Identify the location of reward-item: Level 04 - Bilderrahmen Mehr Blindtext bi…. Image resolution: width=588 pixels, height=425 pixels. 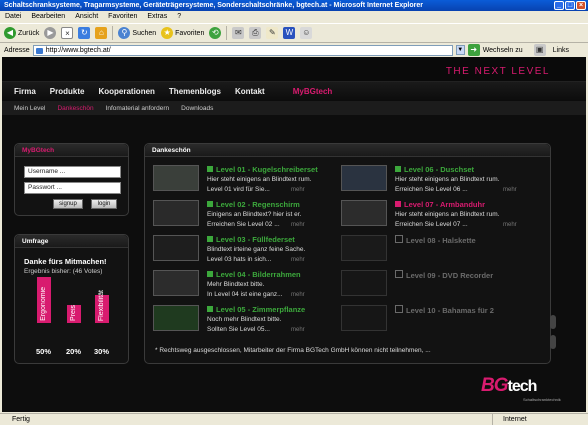
(245, 286).